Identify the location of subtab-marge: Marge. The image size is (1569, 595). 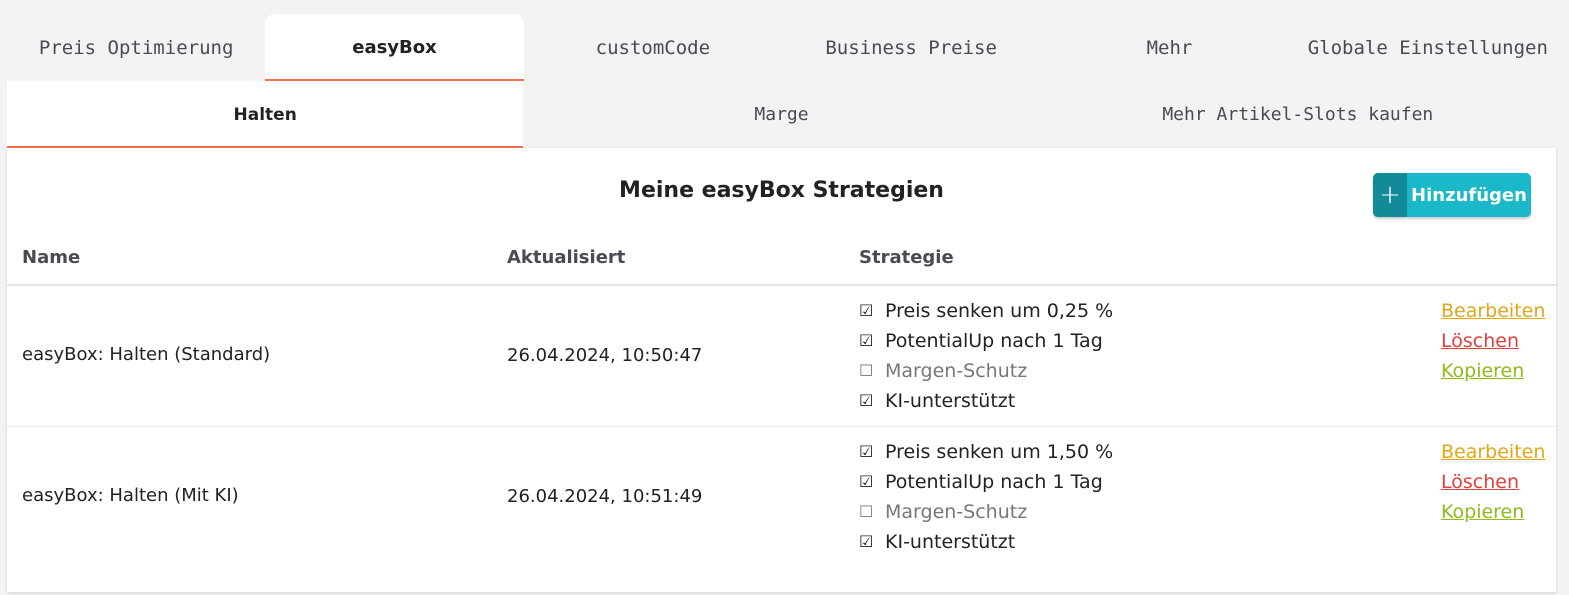
(781, 114).